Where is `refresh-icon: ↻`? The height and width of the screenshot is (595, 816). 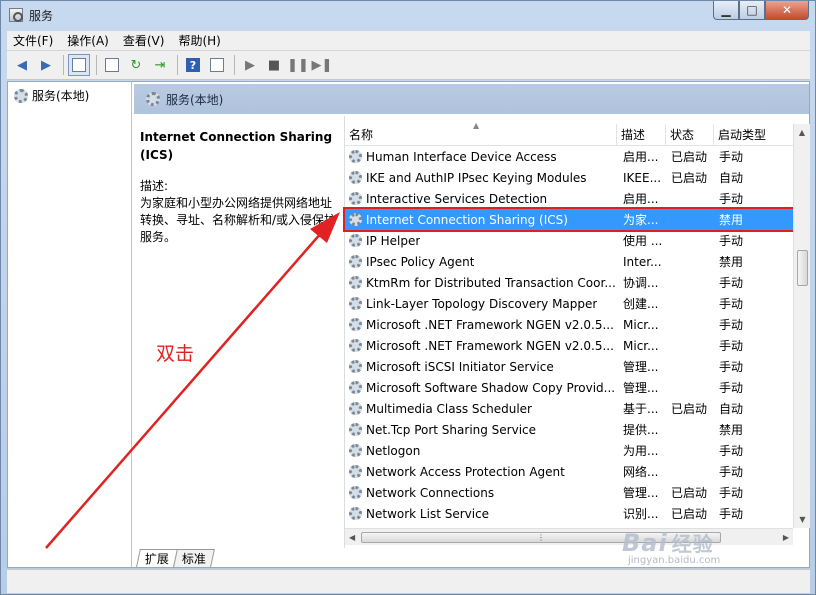
refresh-icon: ↻ is located at coordinates (136, 65).